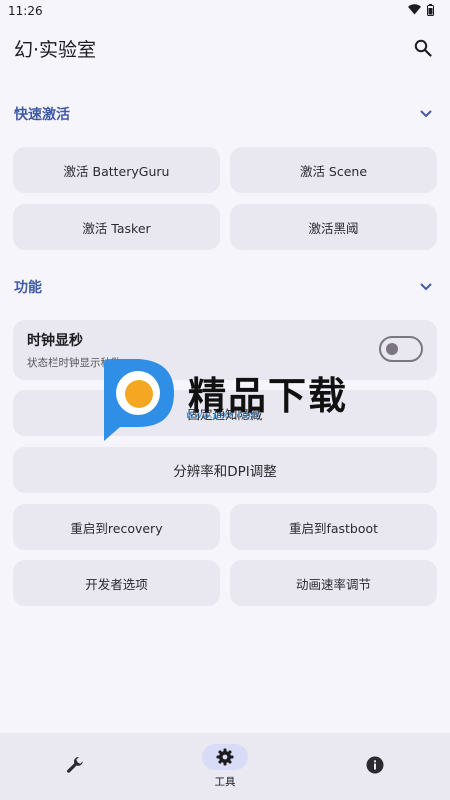 Image resolution: width=450 pixels, height=800 pixels. Describe the element at coordinates (74, 363) in the screenshot. I see `clock-seconds-subtitle: 状态栏时钟显示秒数` at that location.